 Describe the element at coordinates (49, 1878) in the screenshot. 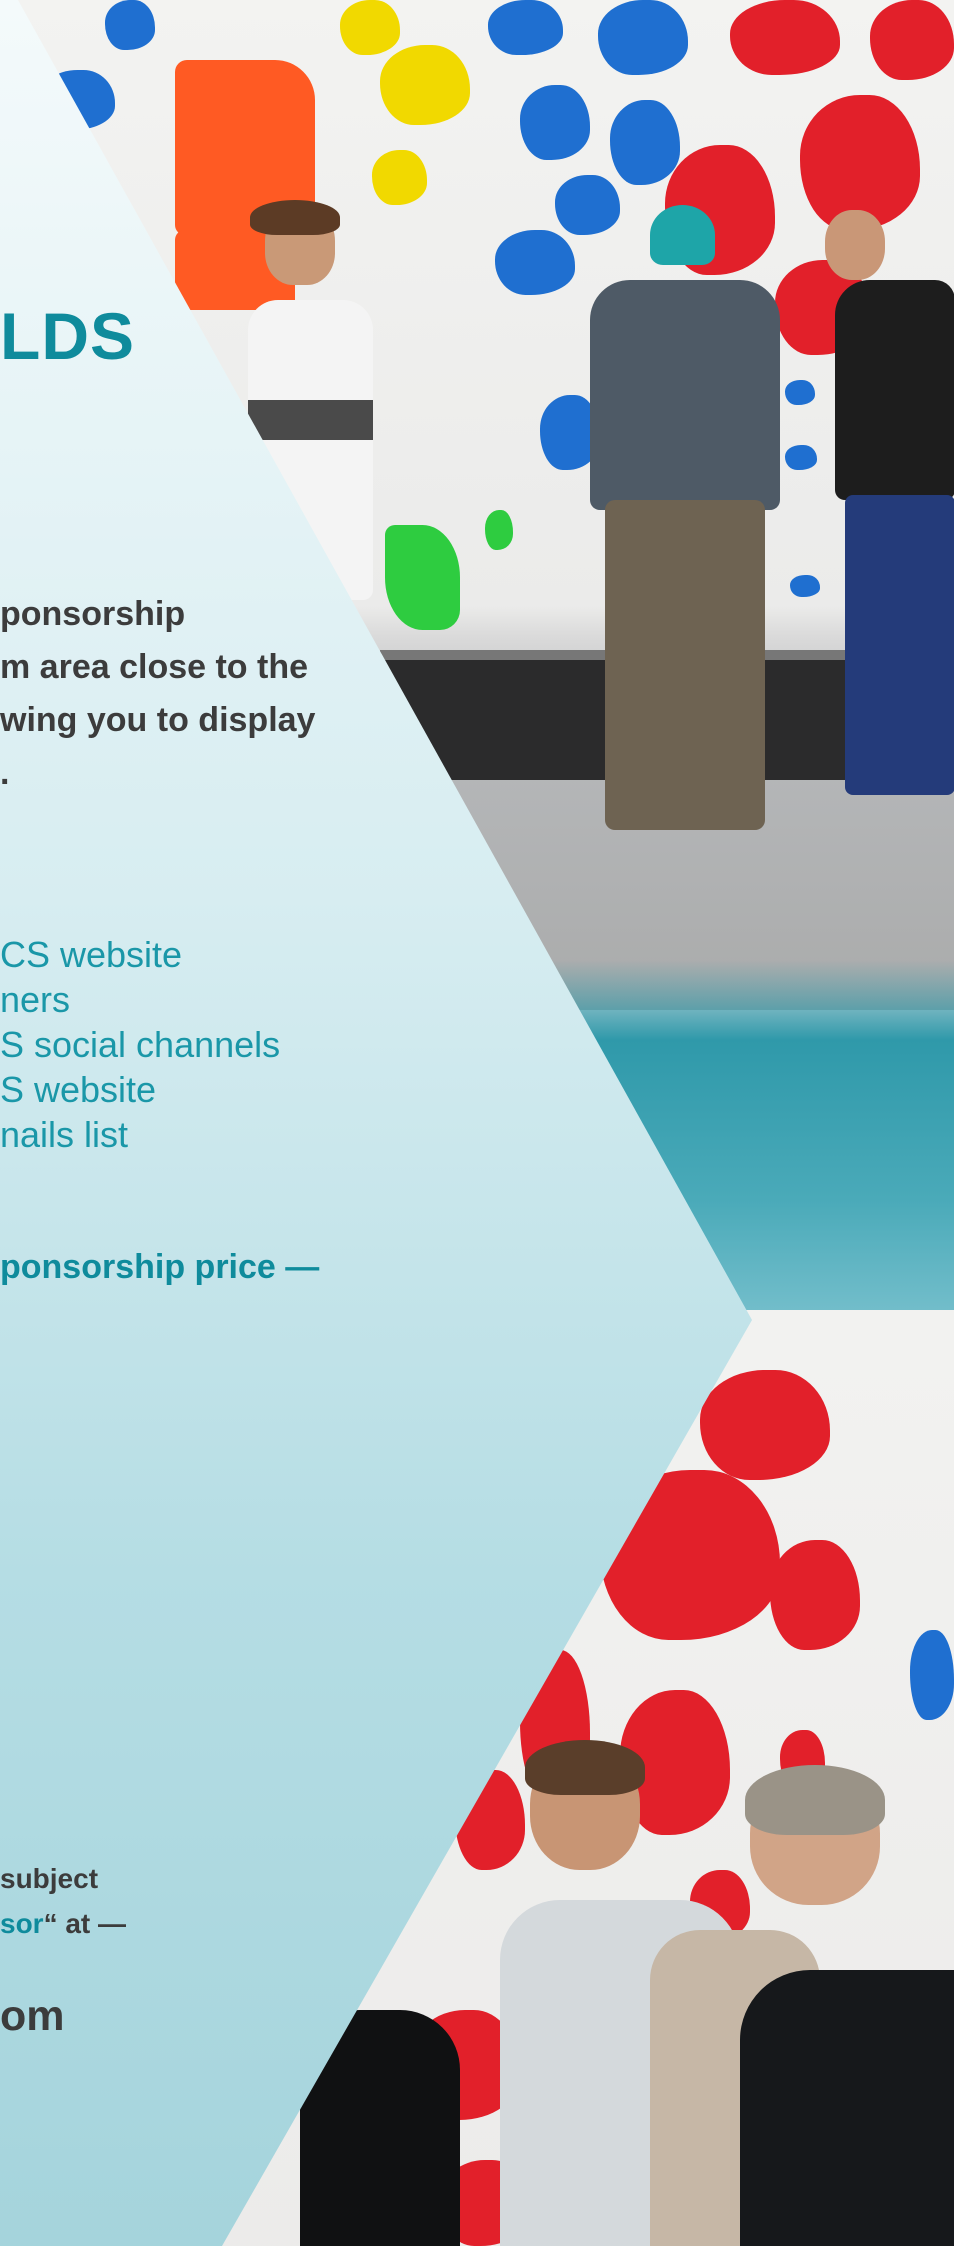

I see `contact-line: subject` at that location.